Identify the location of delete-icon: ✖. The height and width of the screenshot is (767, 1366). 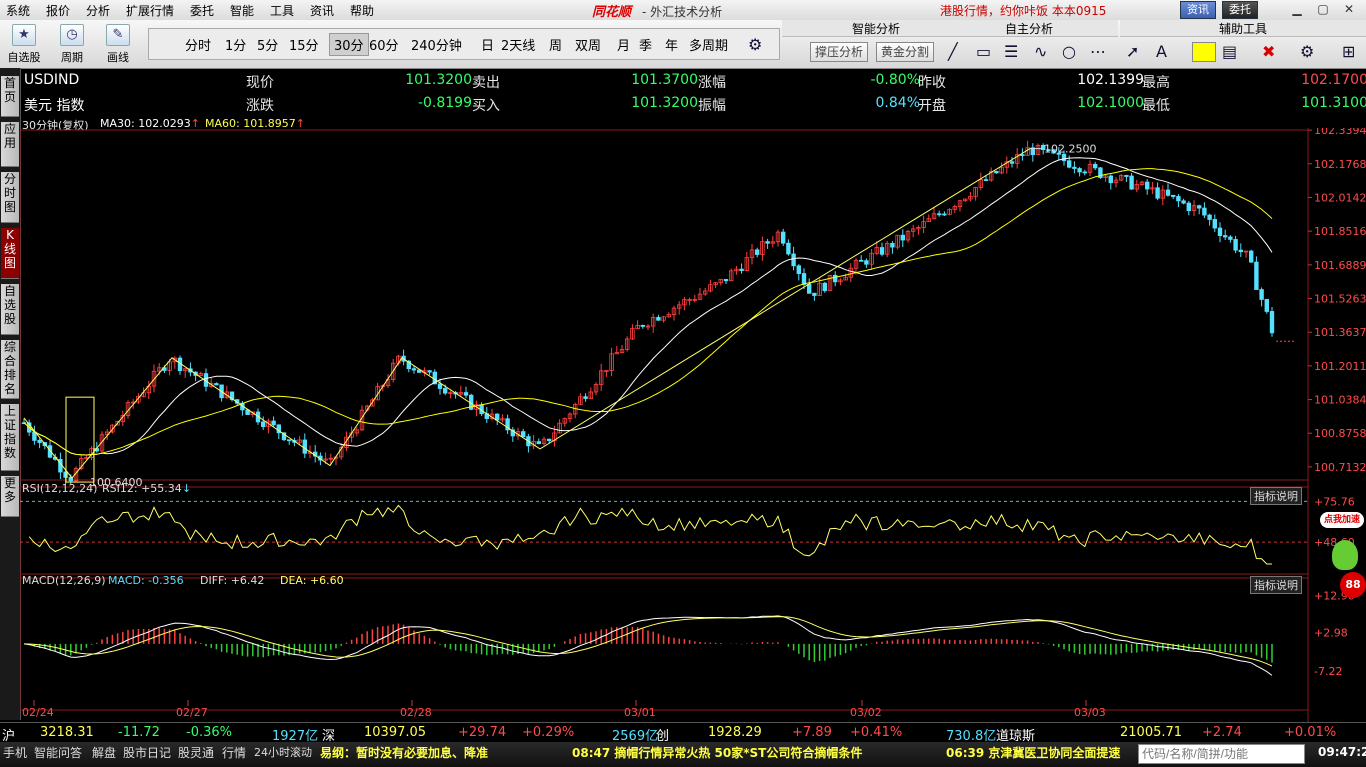
(1268, 51).